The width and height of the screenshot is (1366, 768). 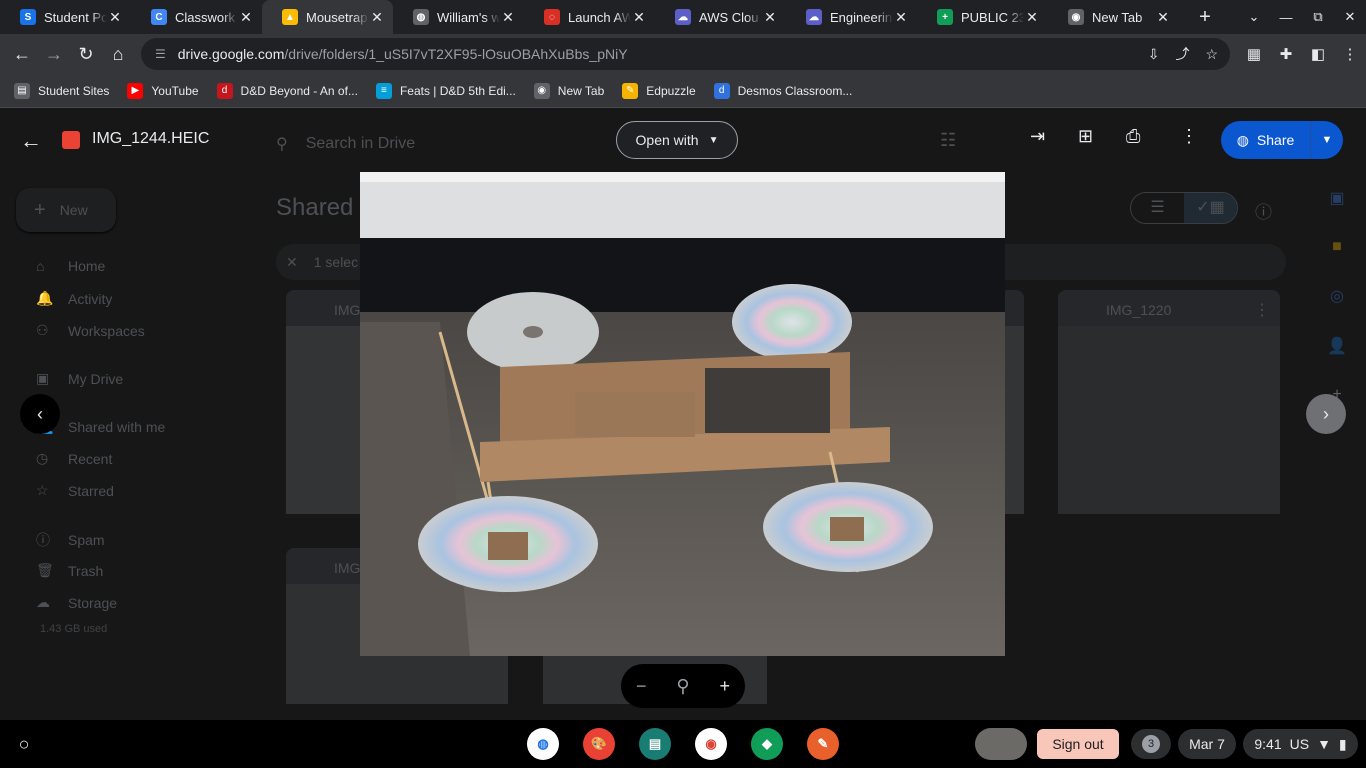 What do you see at coordinates (54, 54) in the screenshot?
I see `forward-icon: →` at bounding box center [54, 54].